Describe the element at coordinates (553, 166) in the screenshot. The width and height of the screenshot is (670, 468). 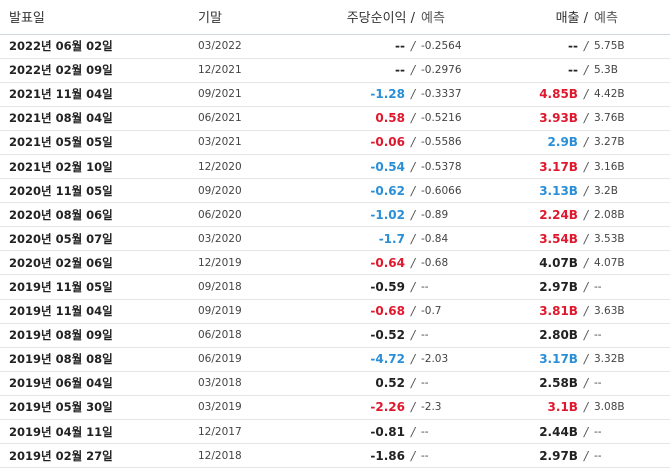
I see `revenue-actual-cell: 3.17B /` at that location.